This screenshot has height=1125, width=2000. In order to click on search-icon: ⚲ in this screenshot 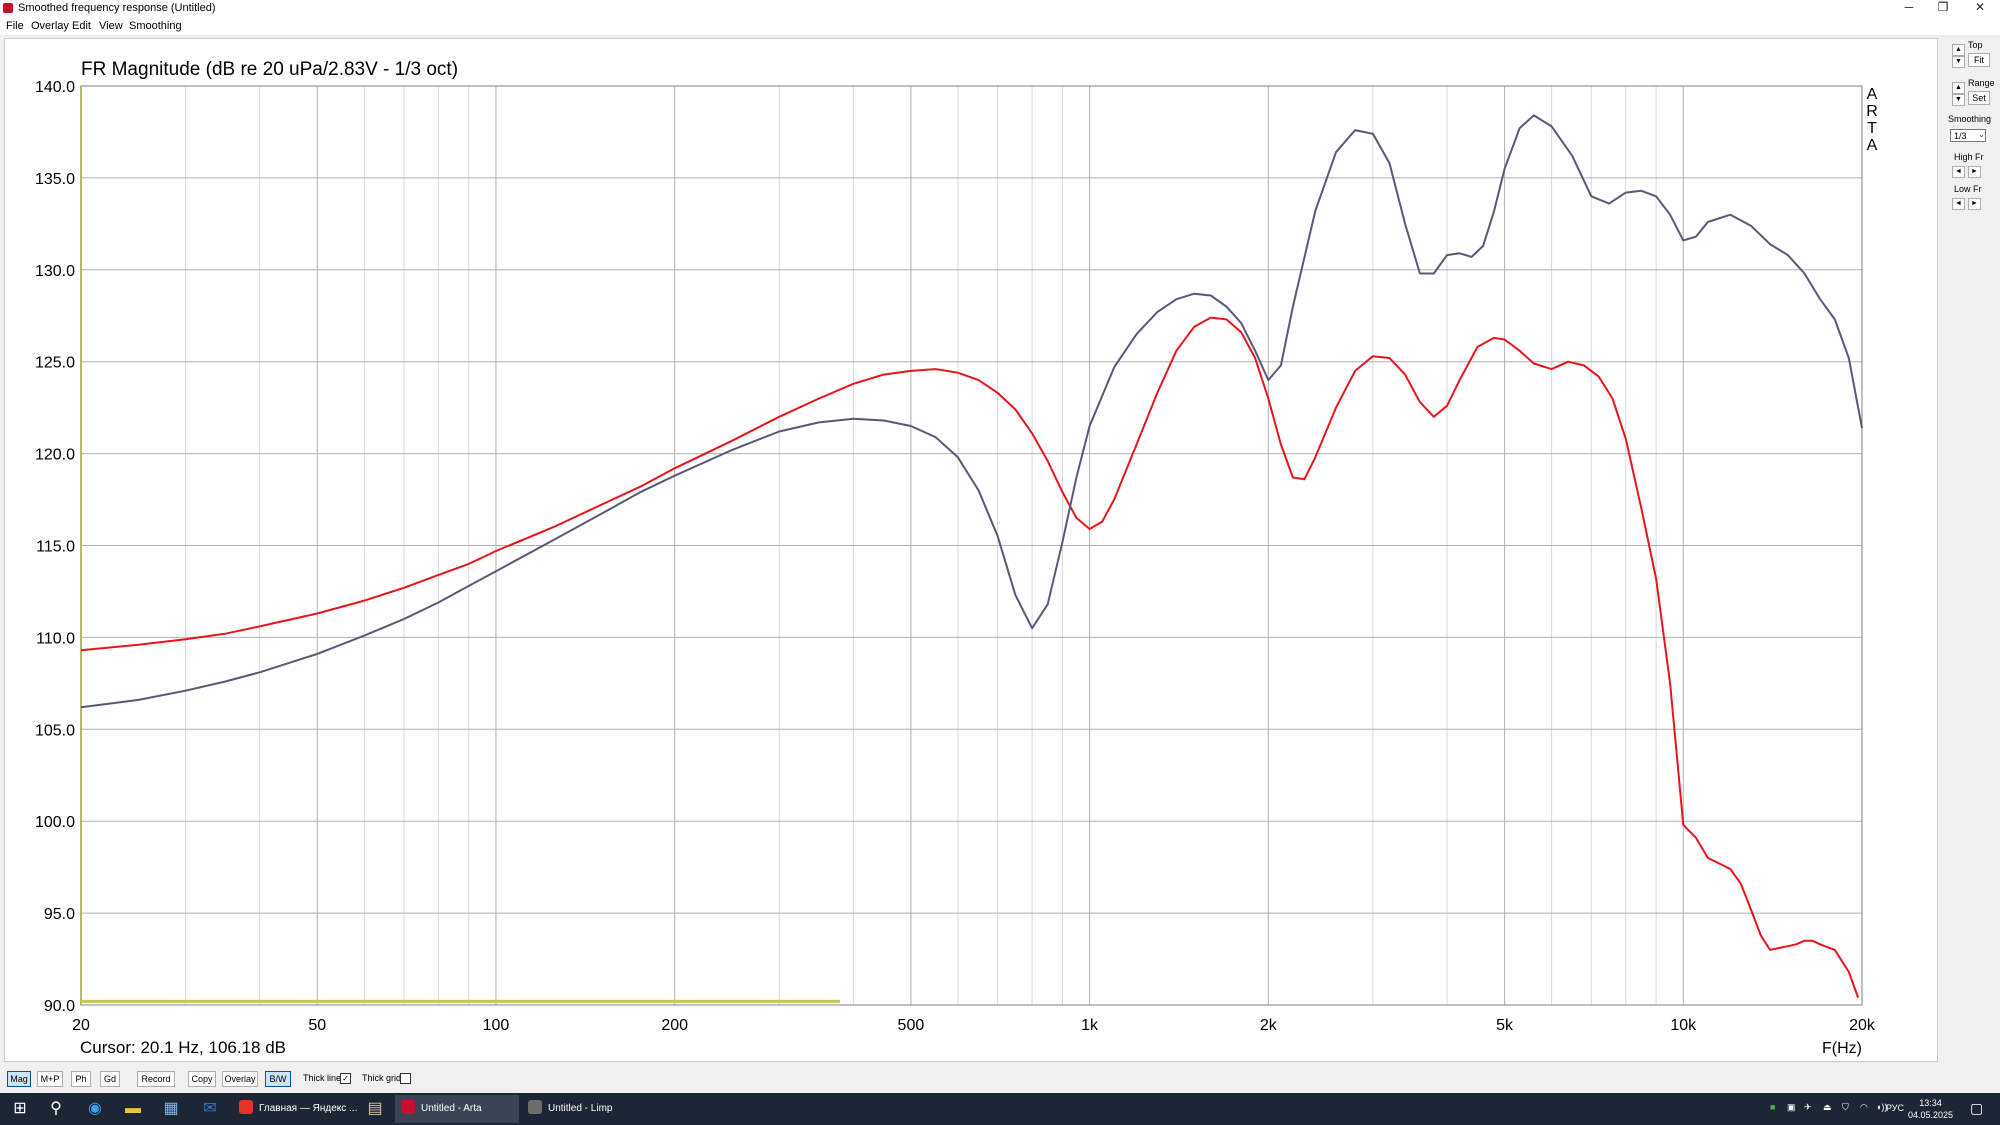, I will do `click(56, 1109)`.